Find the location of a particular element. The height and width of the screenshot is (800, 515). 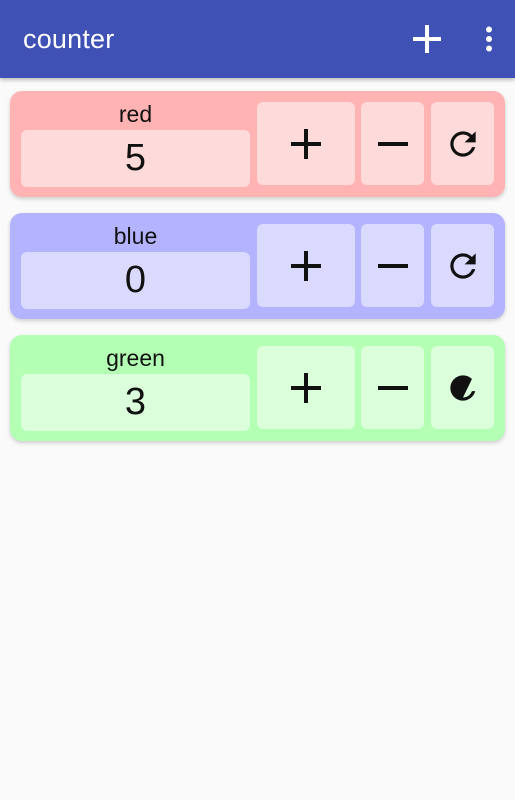

counter-card-red: red 5 is located at coordinates (257, 144).